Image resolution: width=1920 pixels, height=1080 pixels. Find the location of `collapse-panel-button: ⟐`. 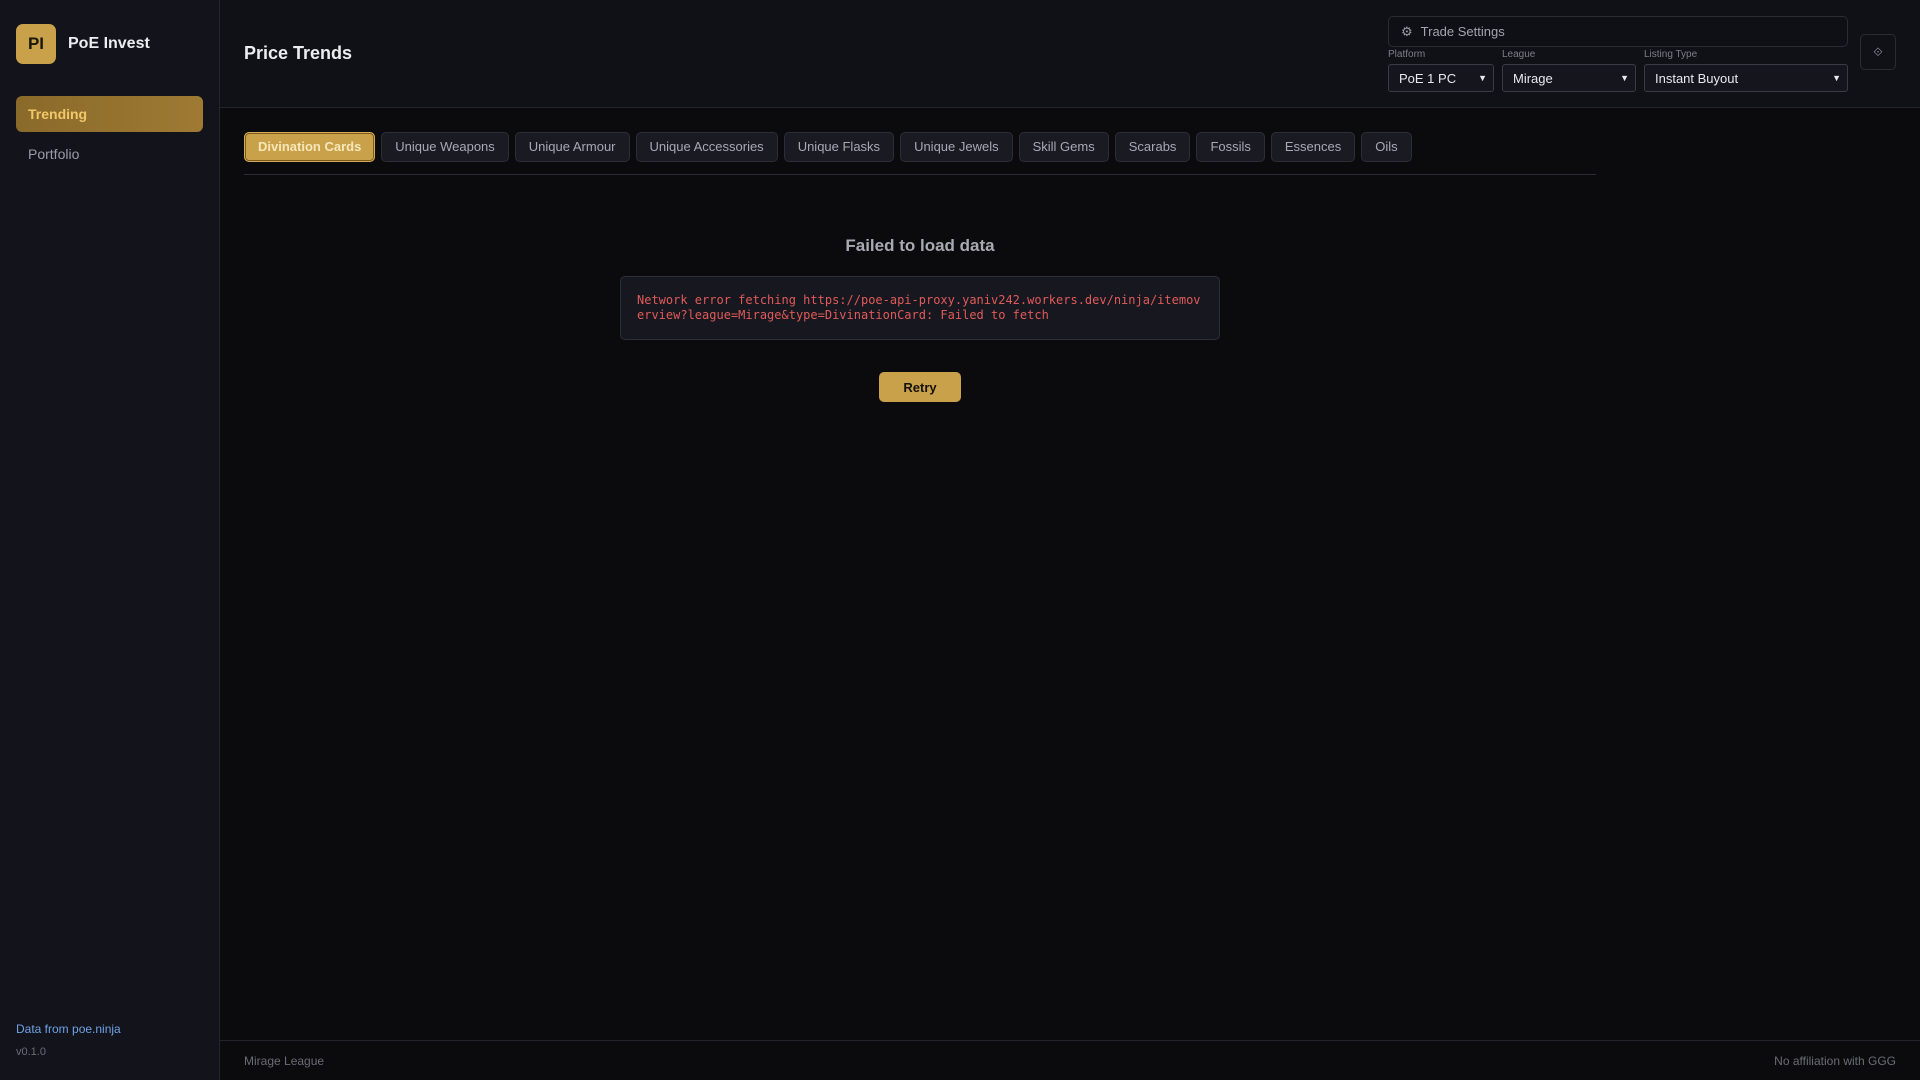

collapse-panel-button: ⟐ is located at coordinates (1878, 52).